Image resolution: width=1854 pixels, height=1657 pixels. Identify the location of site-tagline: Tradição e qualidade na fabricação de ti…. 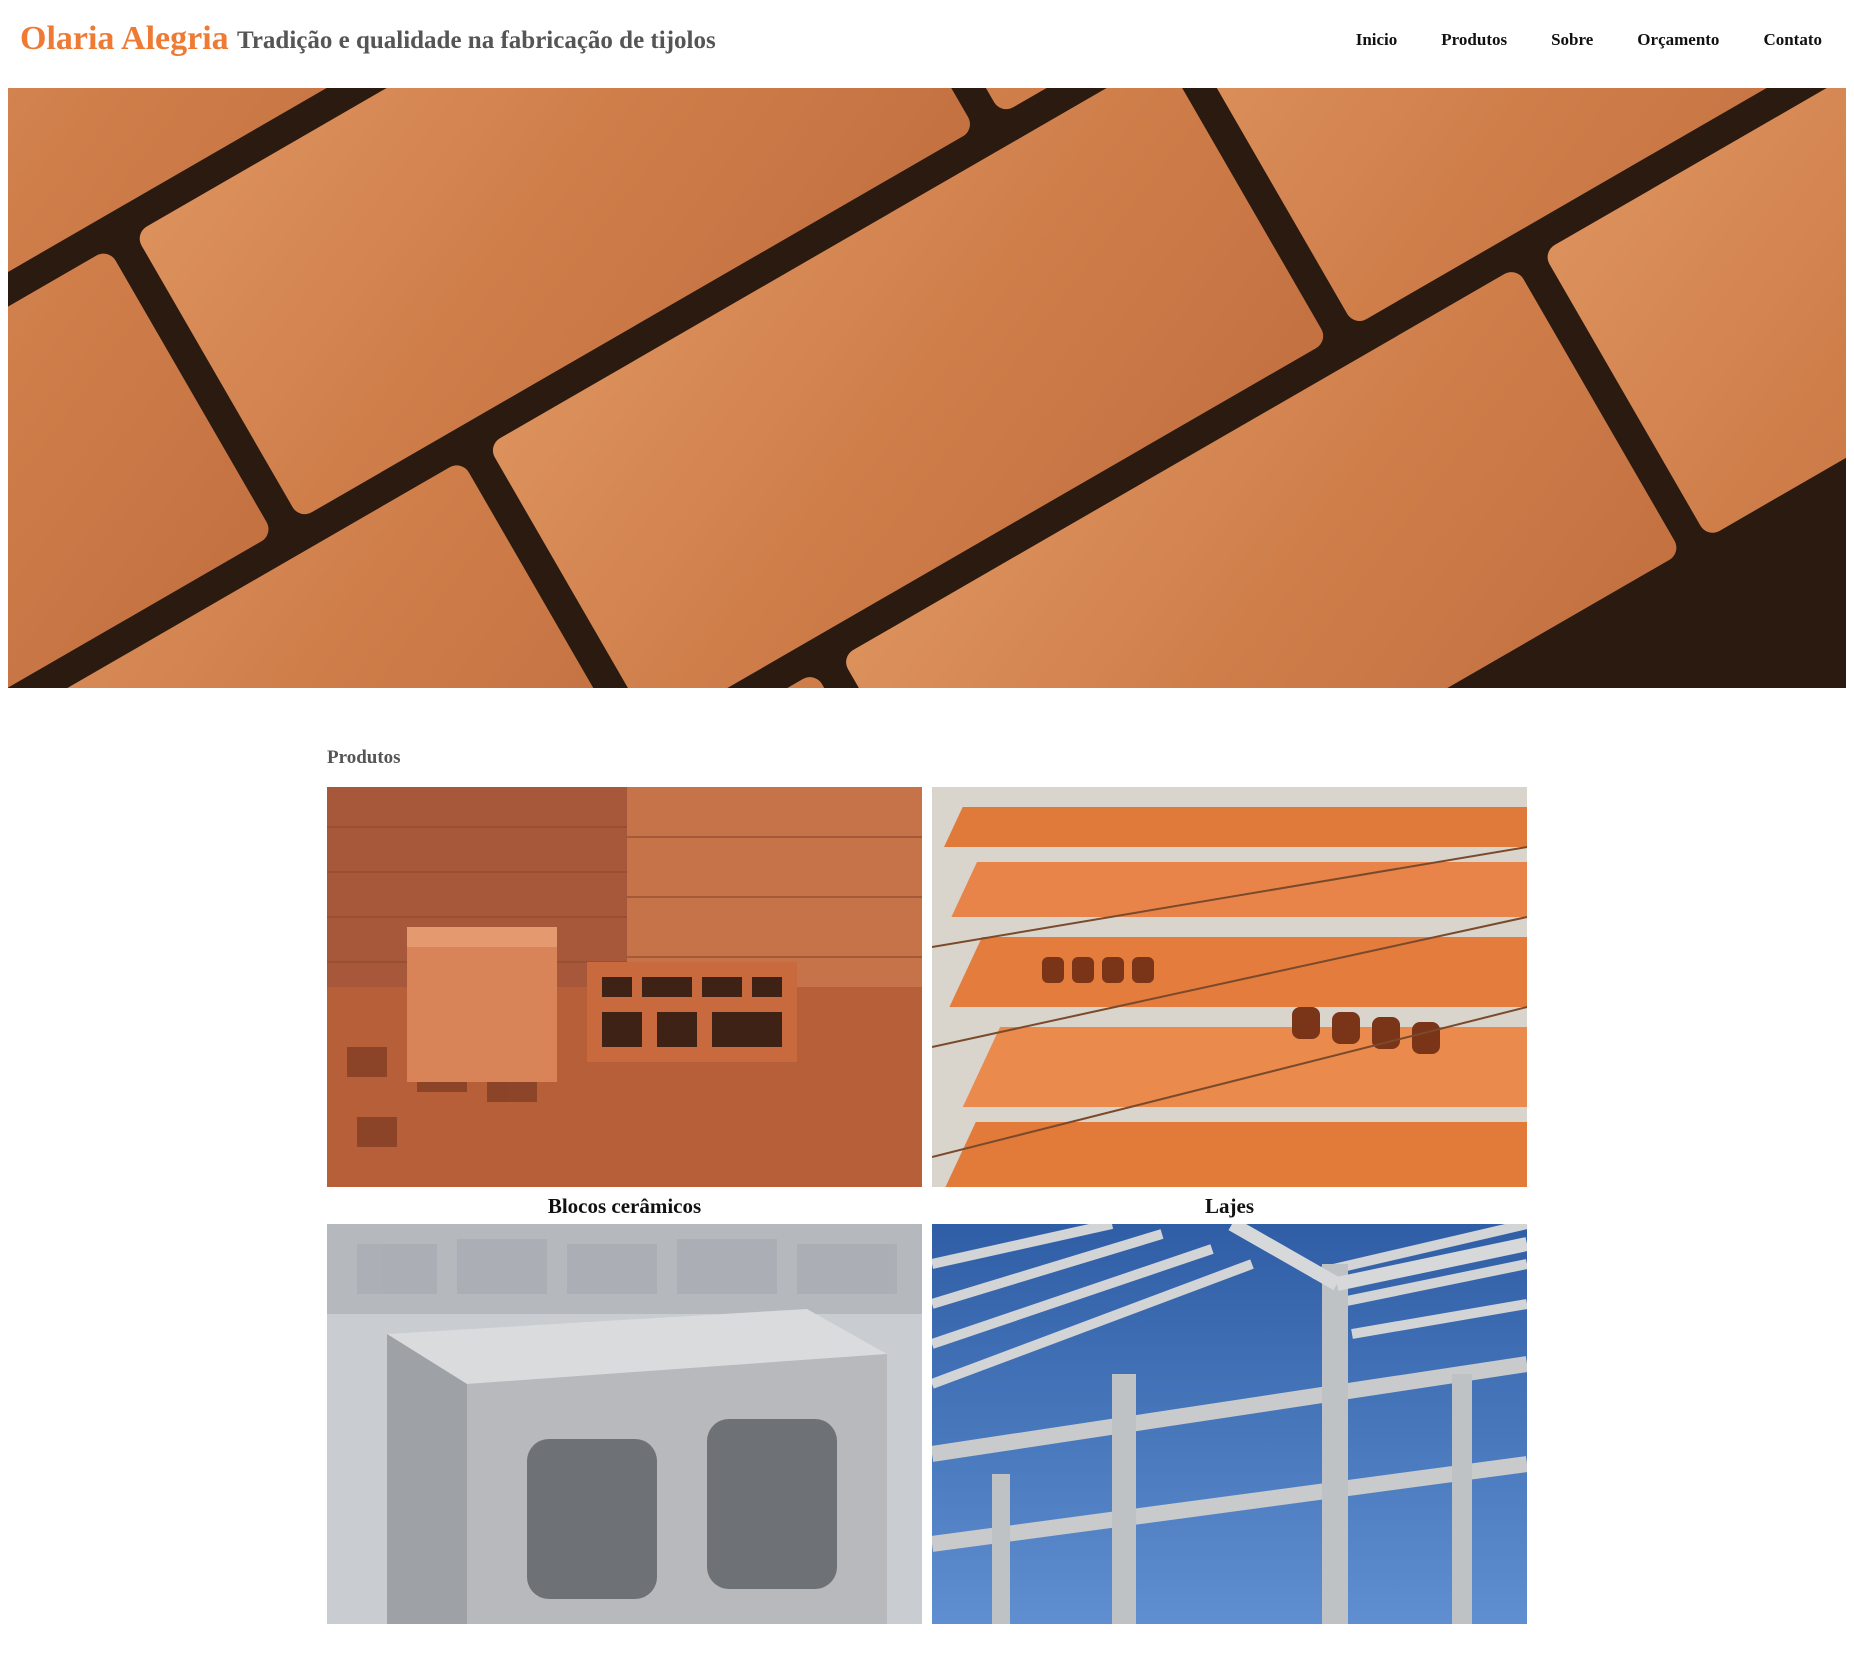
(476, 40).